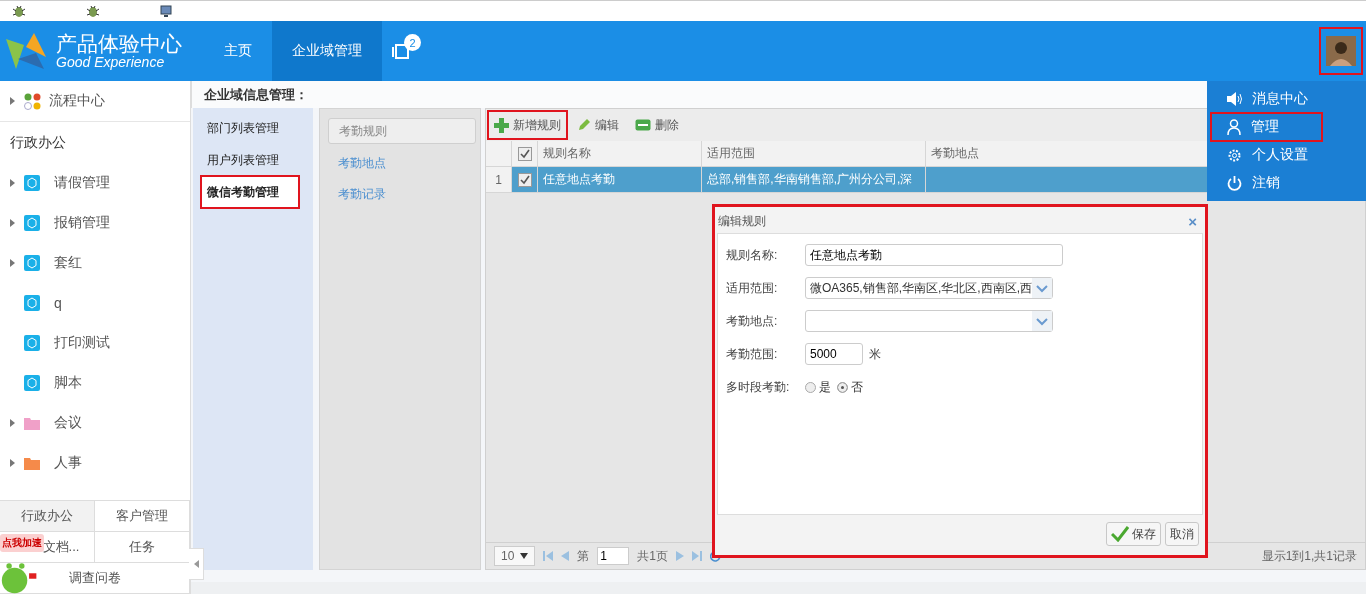 The height and width of the screenshot is (594, 1366). Describe the element at coordinates (814, 153) in the screenshot. I see `column-header: 适用范围` at that location.